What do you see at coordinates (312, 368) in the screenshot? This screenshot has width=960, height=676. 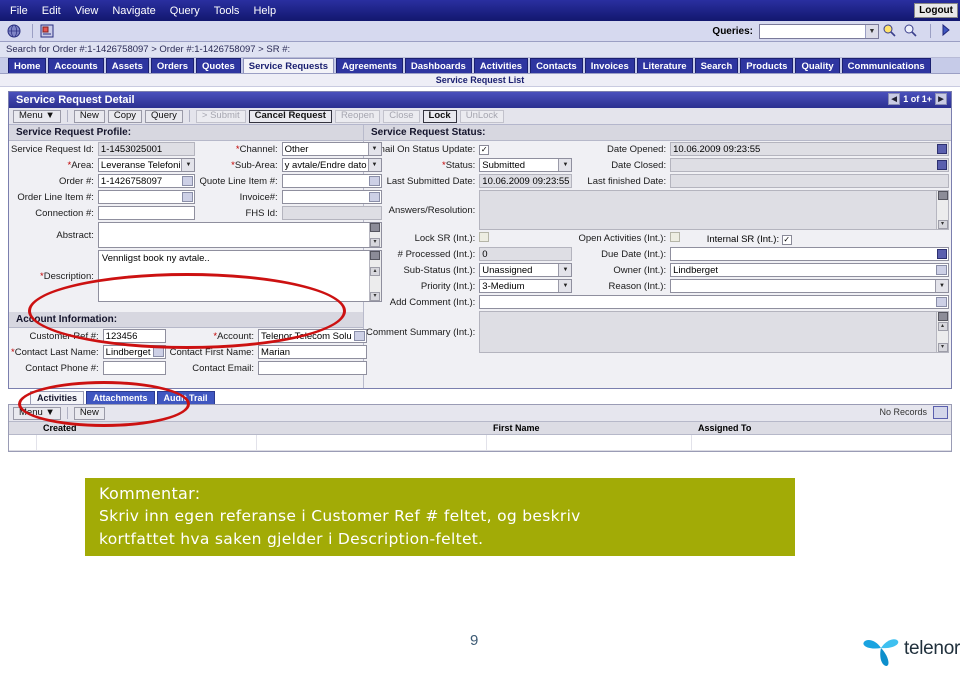 I see `field-contact-email` at bounding box center [312, 368].